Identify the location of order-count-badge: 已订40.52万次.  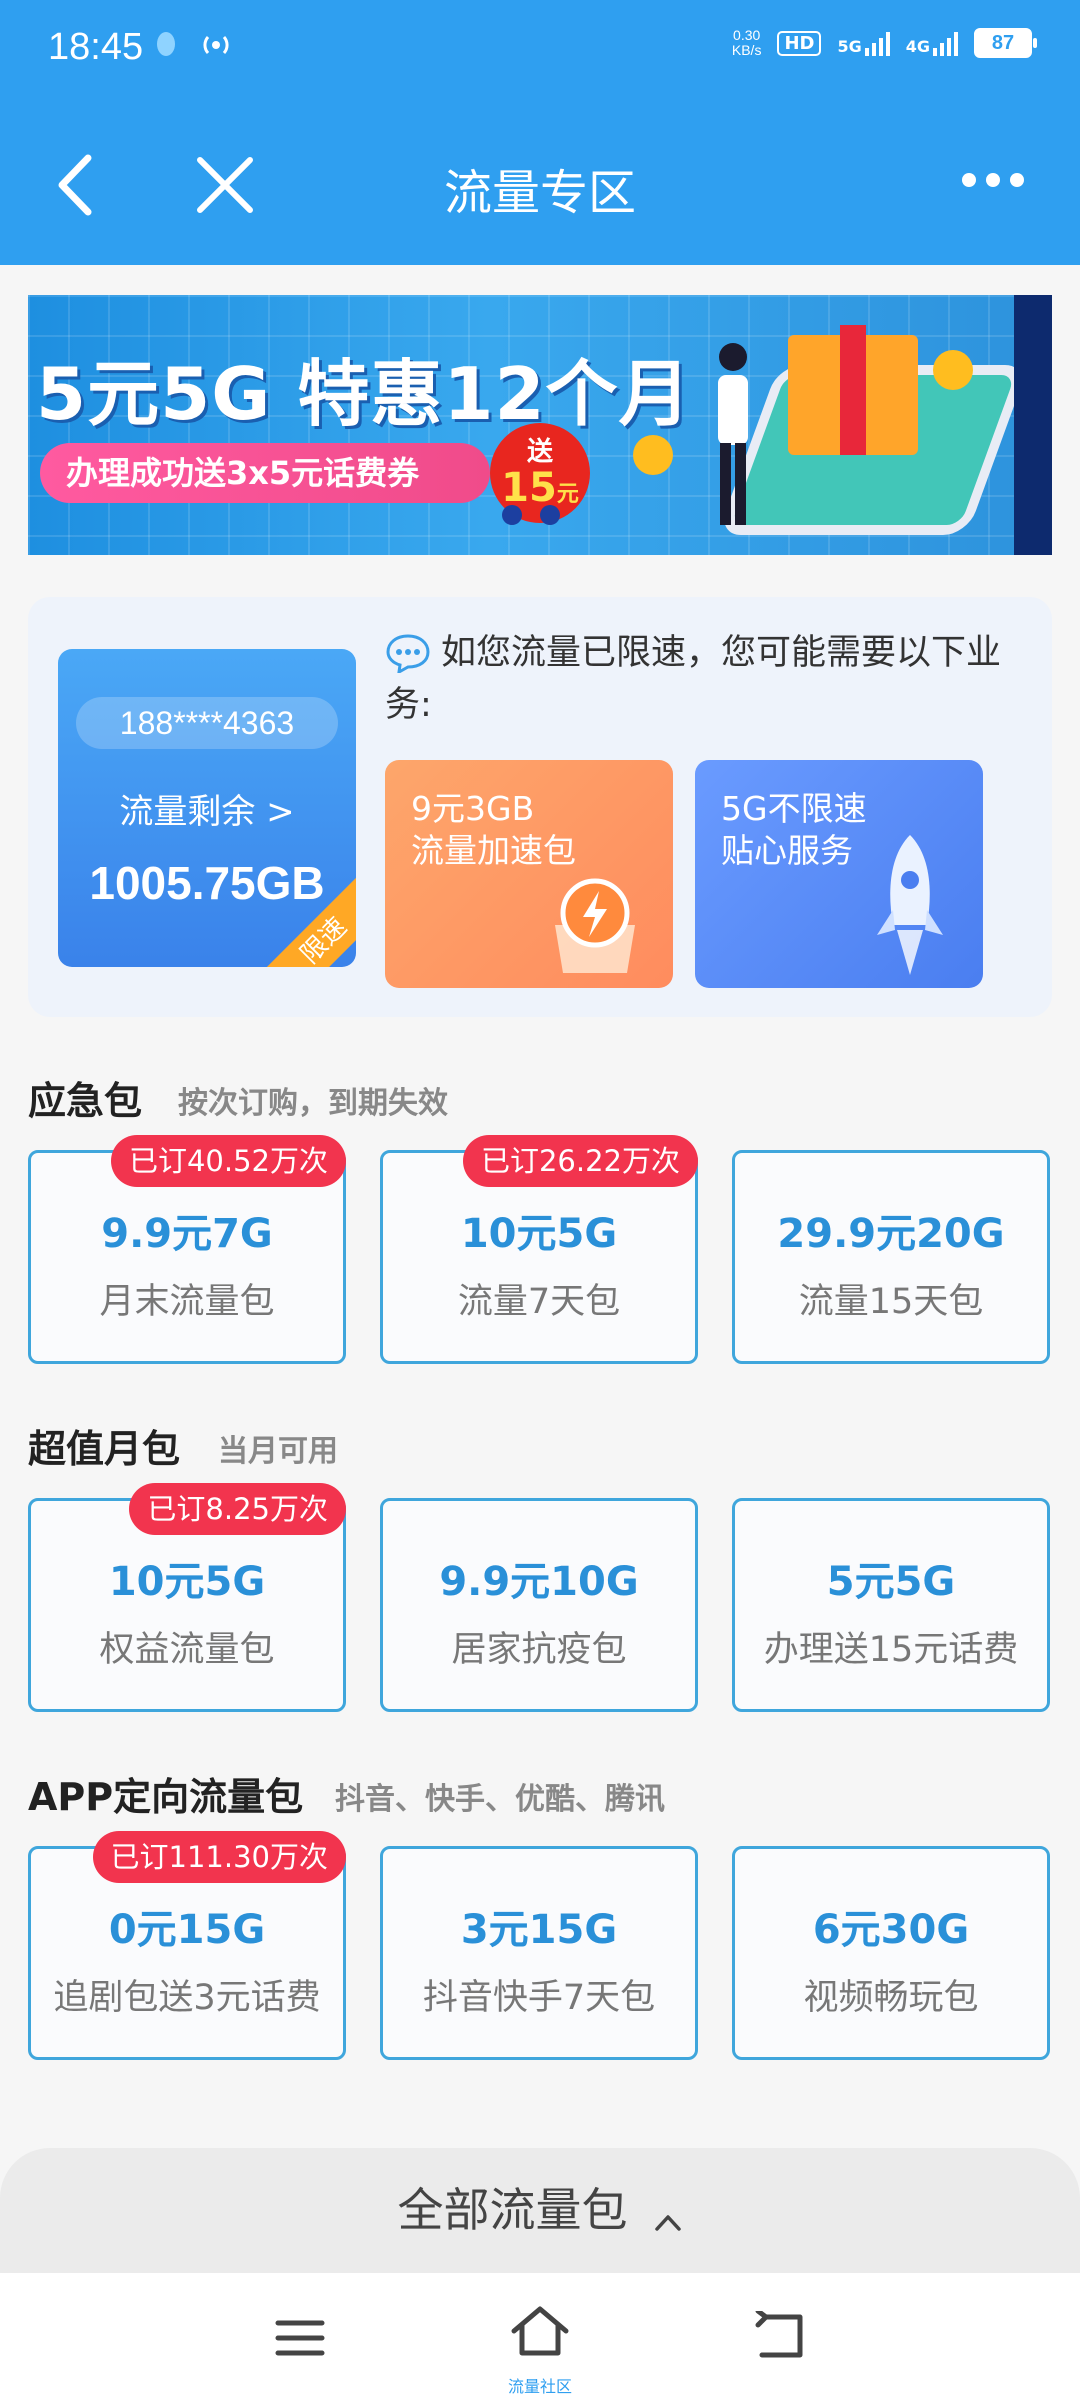
(228, 1161).